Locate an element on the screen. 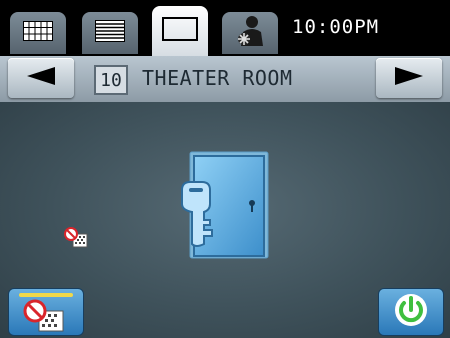  grid-icon is located at coordinates (38, 33).